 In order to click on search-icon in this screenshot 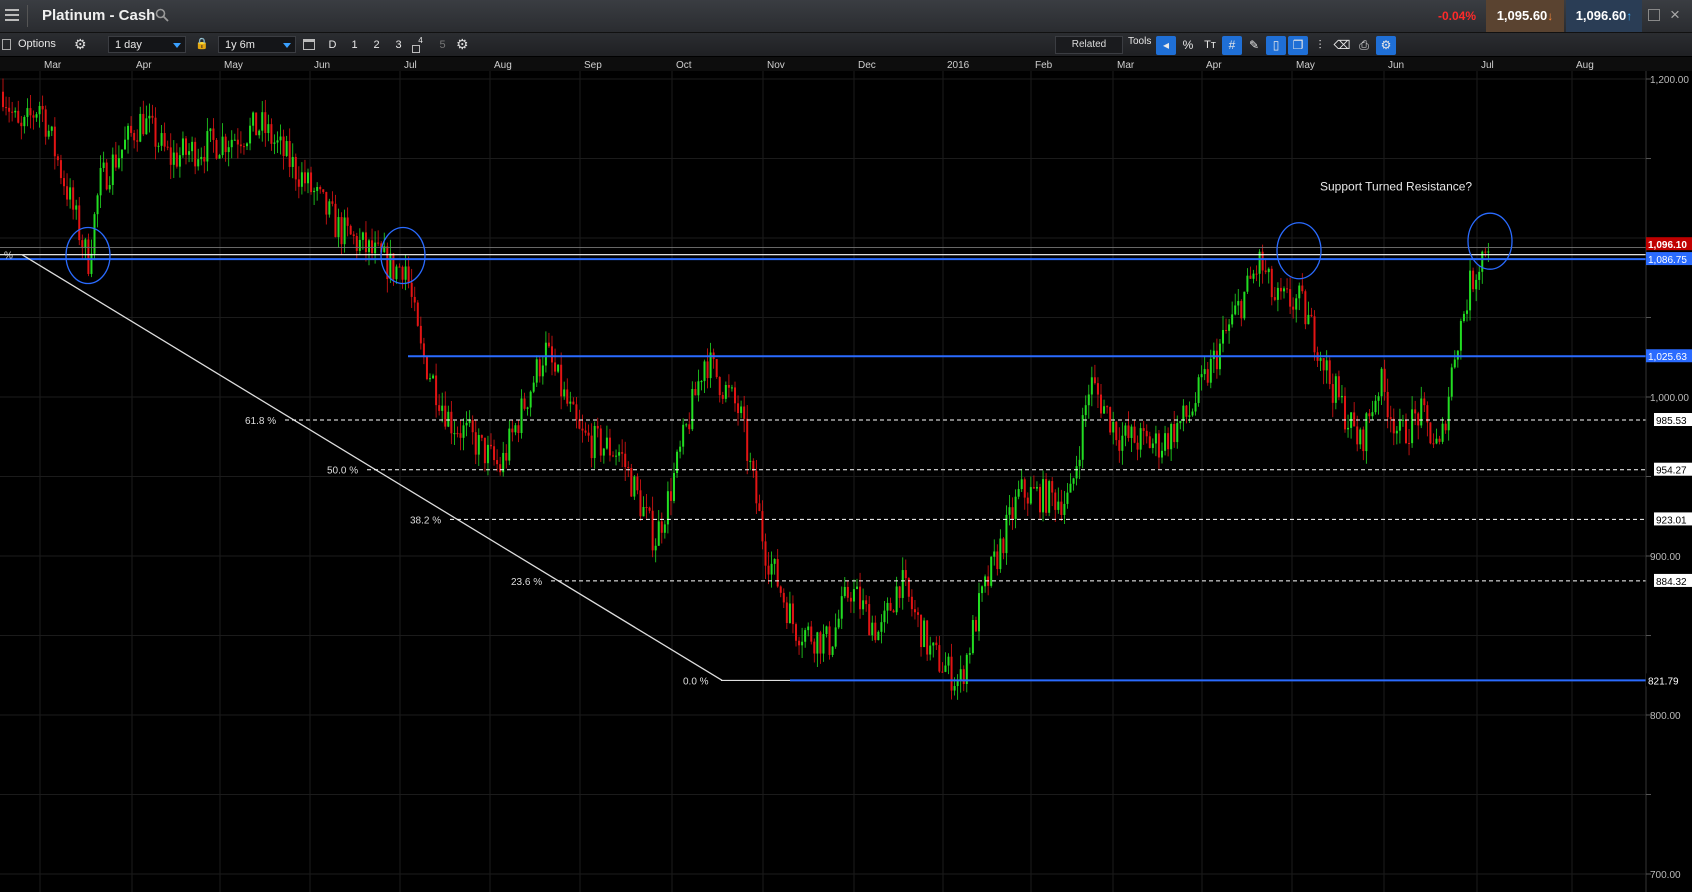, I will do `click(162, 15)`.